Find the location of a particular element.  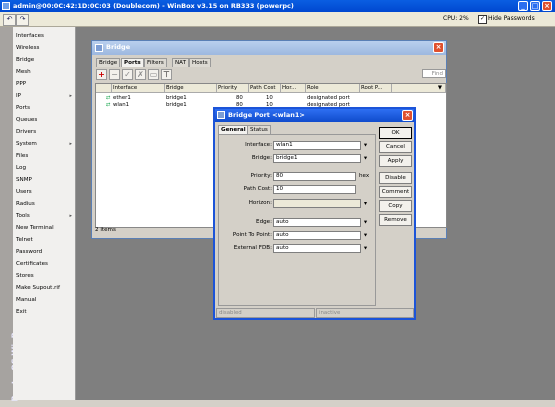

external-fdb-select: auto is located at coordinates (317, 248).